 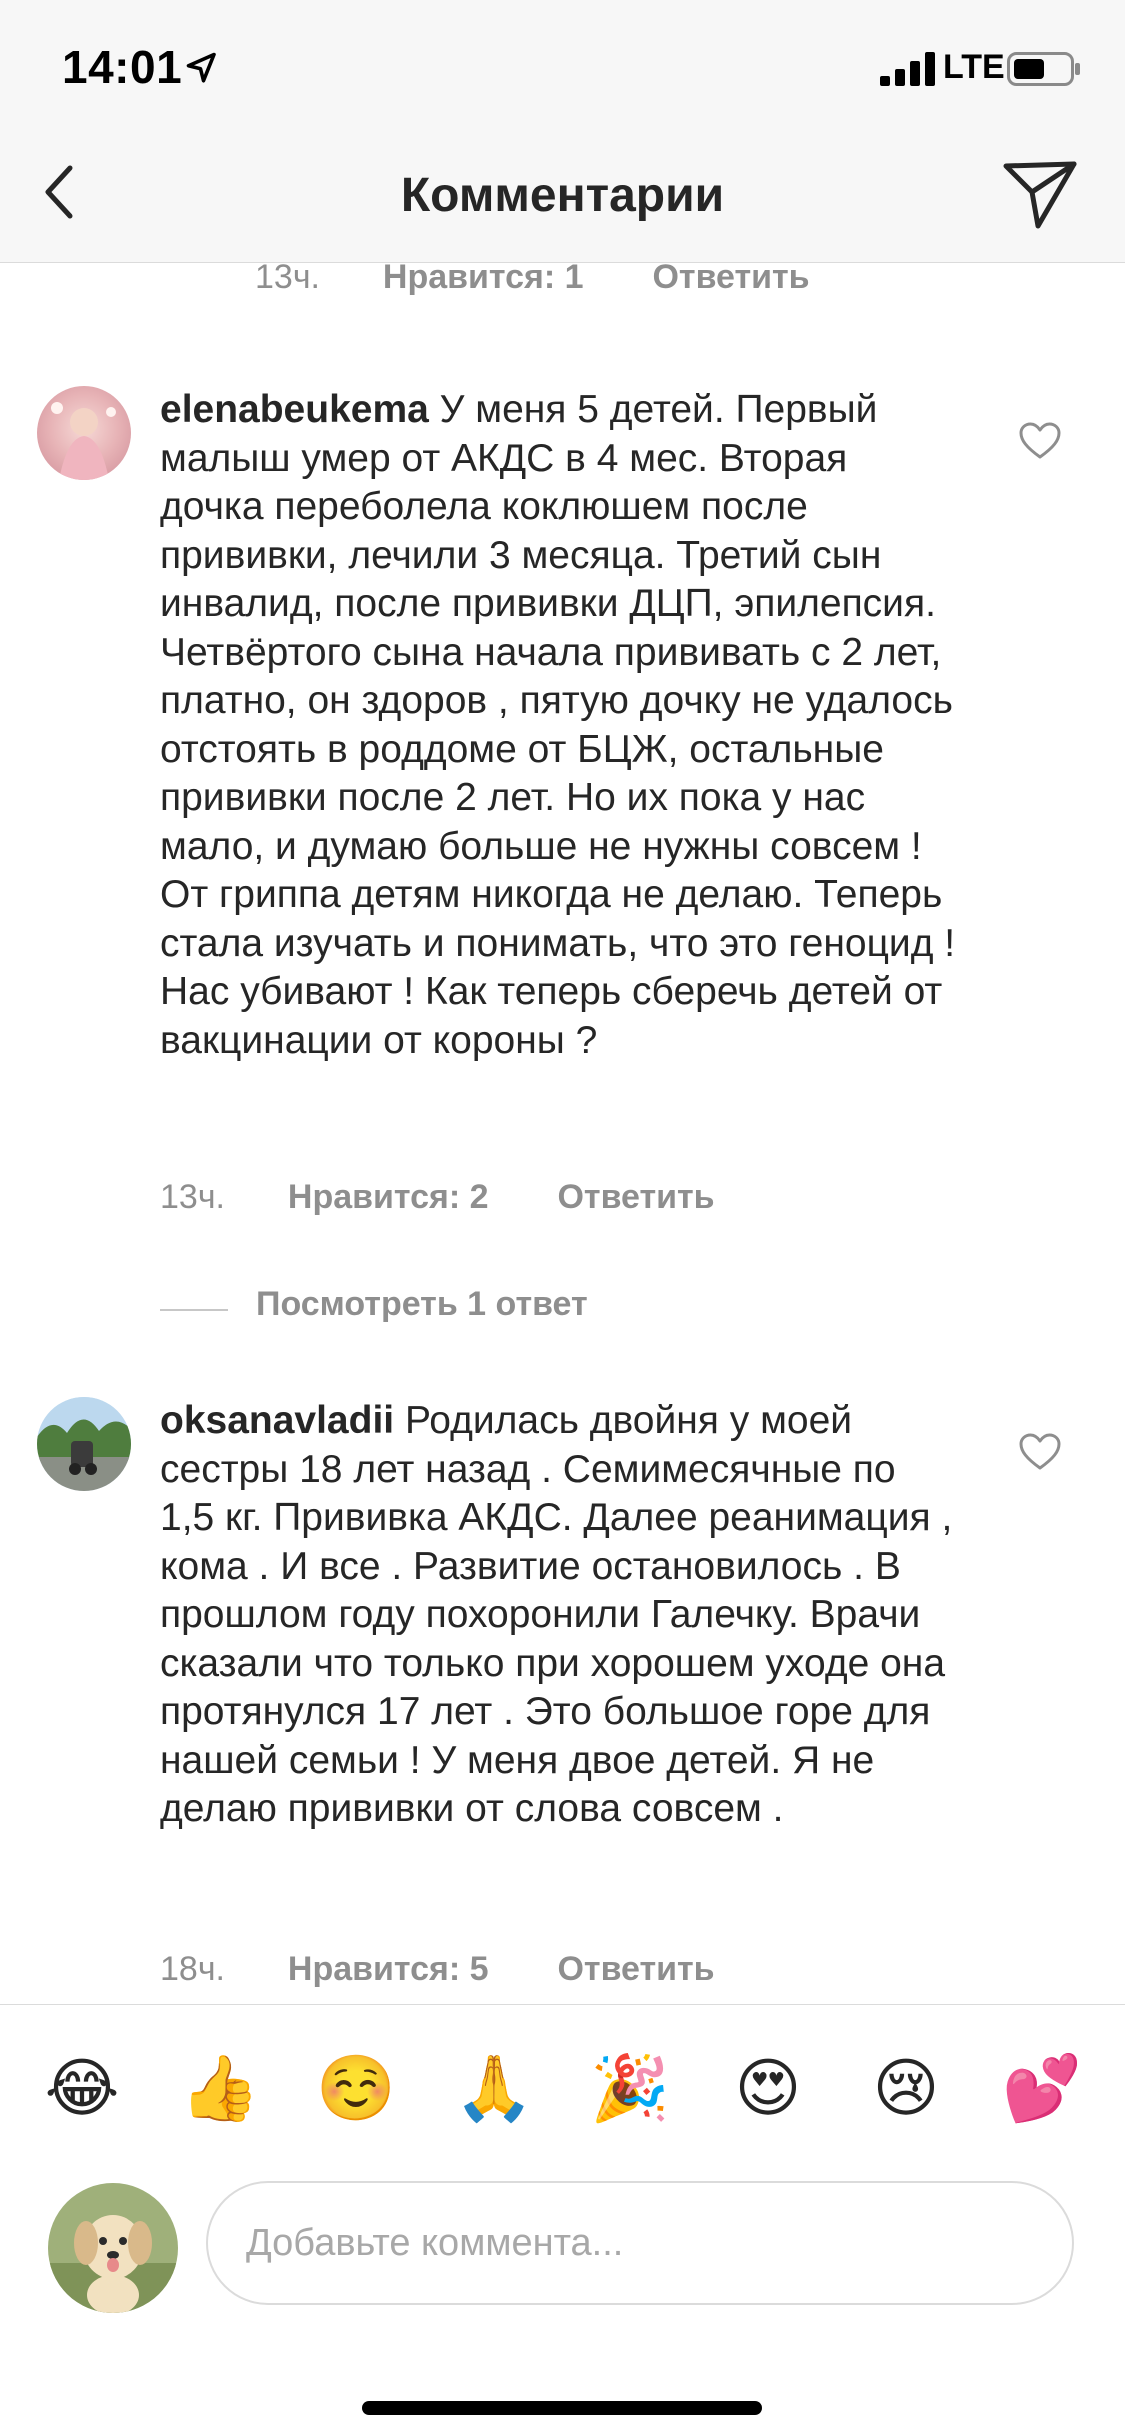 What do you see at coordinates (201, 67) in the screenshot?
I see `location-arrow-icon` at bounding box center [201, 67].